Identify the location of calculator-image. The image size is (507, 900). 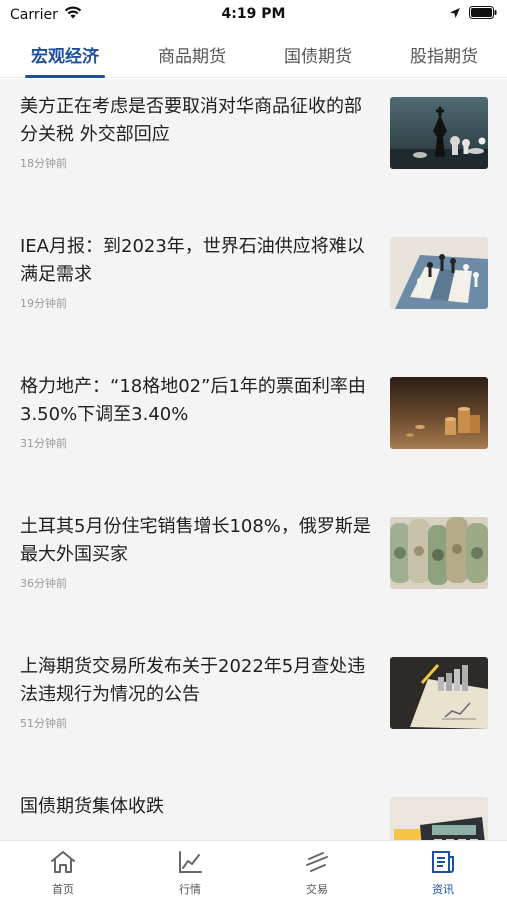
(439, 818).